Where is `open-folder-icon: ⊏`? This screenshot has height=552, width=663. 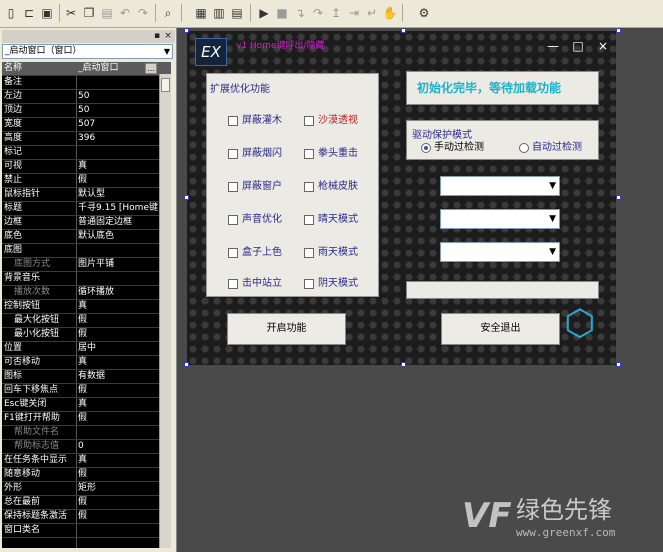
open-folder-icon: ⊏ is located at coordinates (29, 13).